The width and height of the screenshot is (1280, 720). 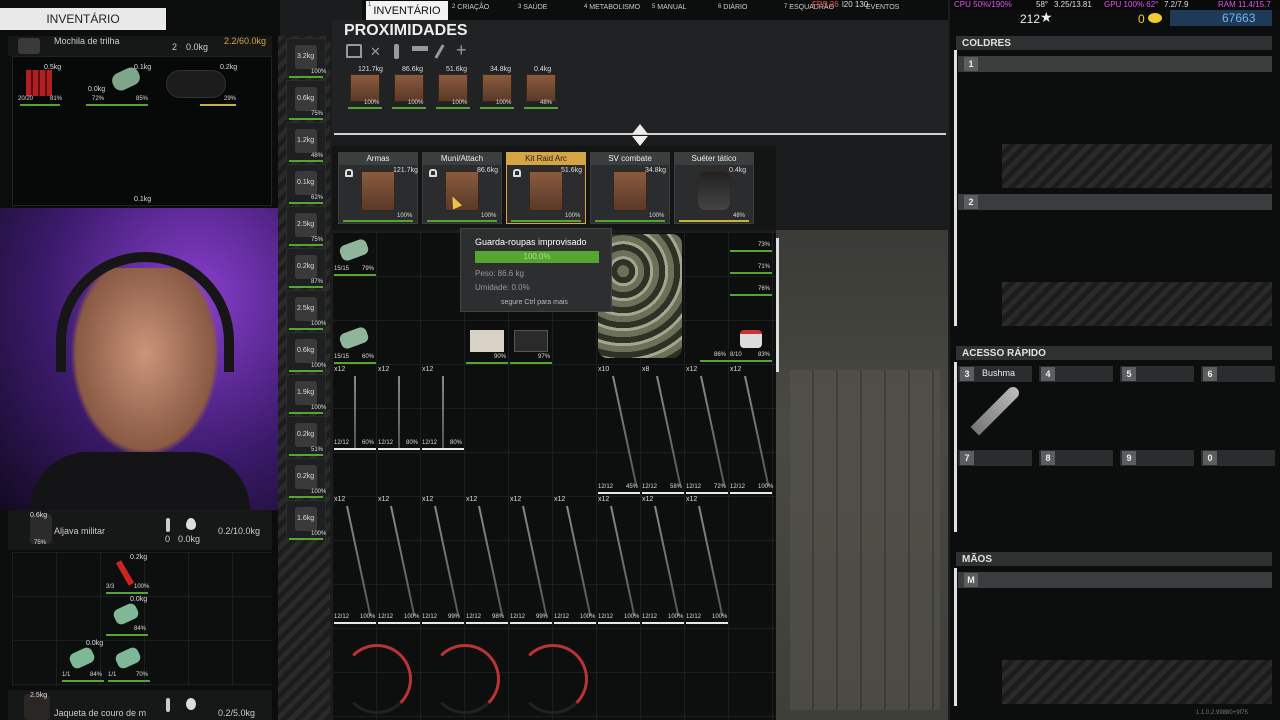 What do you see at coordinates (83, 662) in the screenshot?
I see `quiver-slot-can3: 0.0kg 1/1 84%` at bounding box center [83, 662].